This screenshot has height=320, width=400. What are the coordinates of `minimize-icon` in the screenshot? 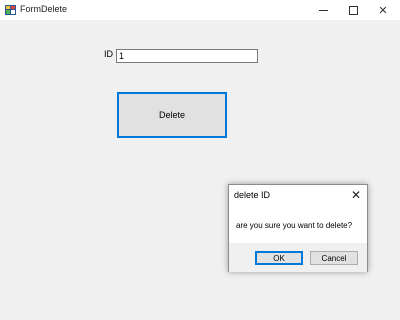 It's located at (323, 10).